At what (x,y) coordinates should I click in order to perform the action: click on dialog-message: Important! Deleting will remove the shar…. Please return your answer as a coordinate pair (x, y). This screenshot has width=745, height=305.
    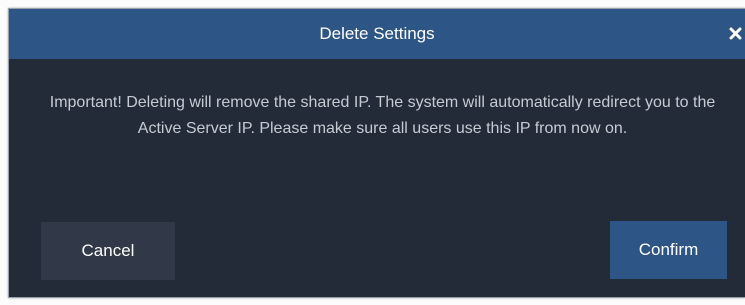
    Looking at the image, I should click on (382, 115).